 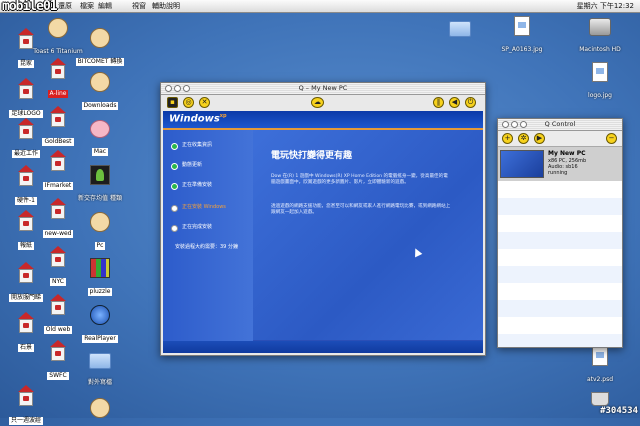 I want to click on pause-icon: ‖, so click(x=438, y=102).